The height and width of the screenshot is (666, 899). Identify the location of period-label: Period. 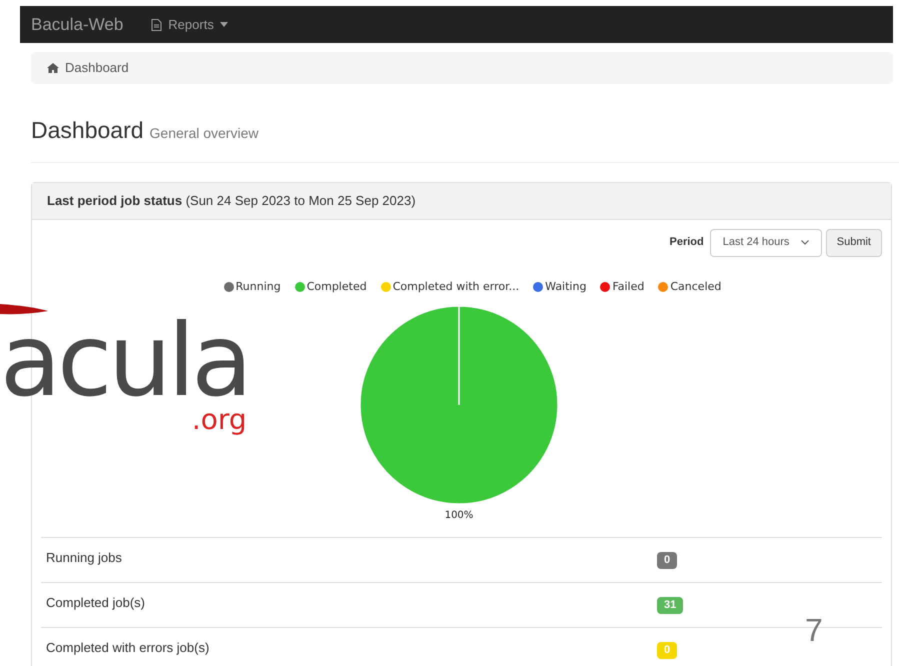
(687, 242).